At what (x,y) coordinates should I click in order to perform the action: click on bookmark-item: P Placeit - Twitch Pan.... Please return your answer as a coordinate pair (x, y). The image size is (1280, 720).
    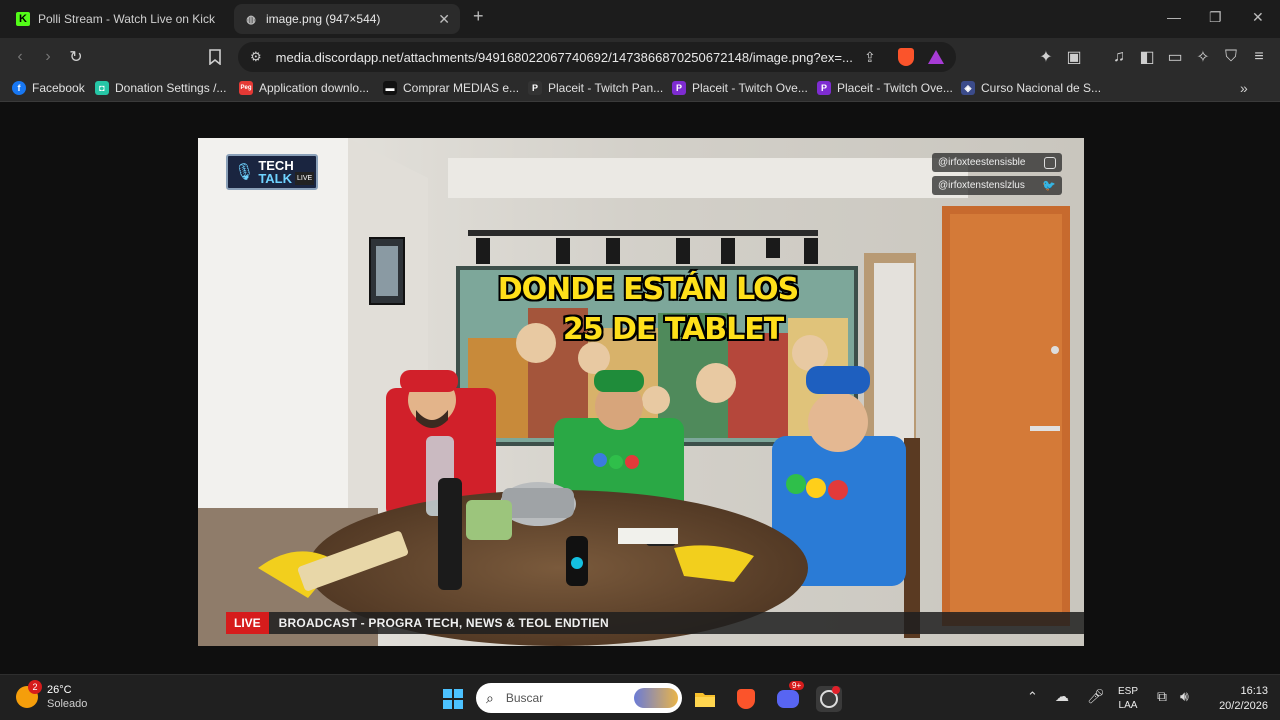
    Looking at the image, I should click on (595, 88).